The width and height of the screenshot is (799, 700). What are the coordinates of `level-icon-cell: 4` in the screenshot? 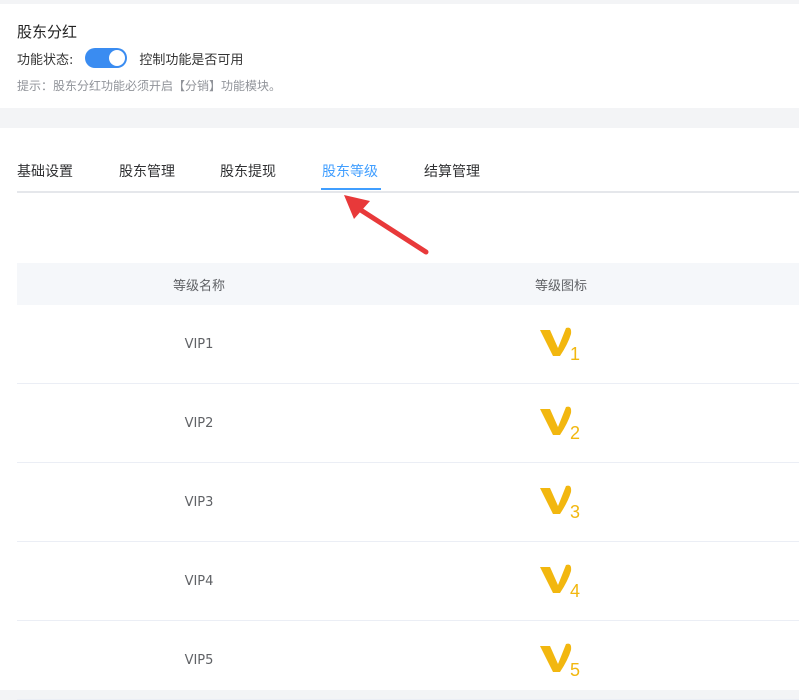 It's located at (561, 581).